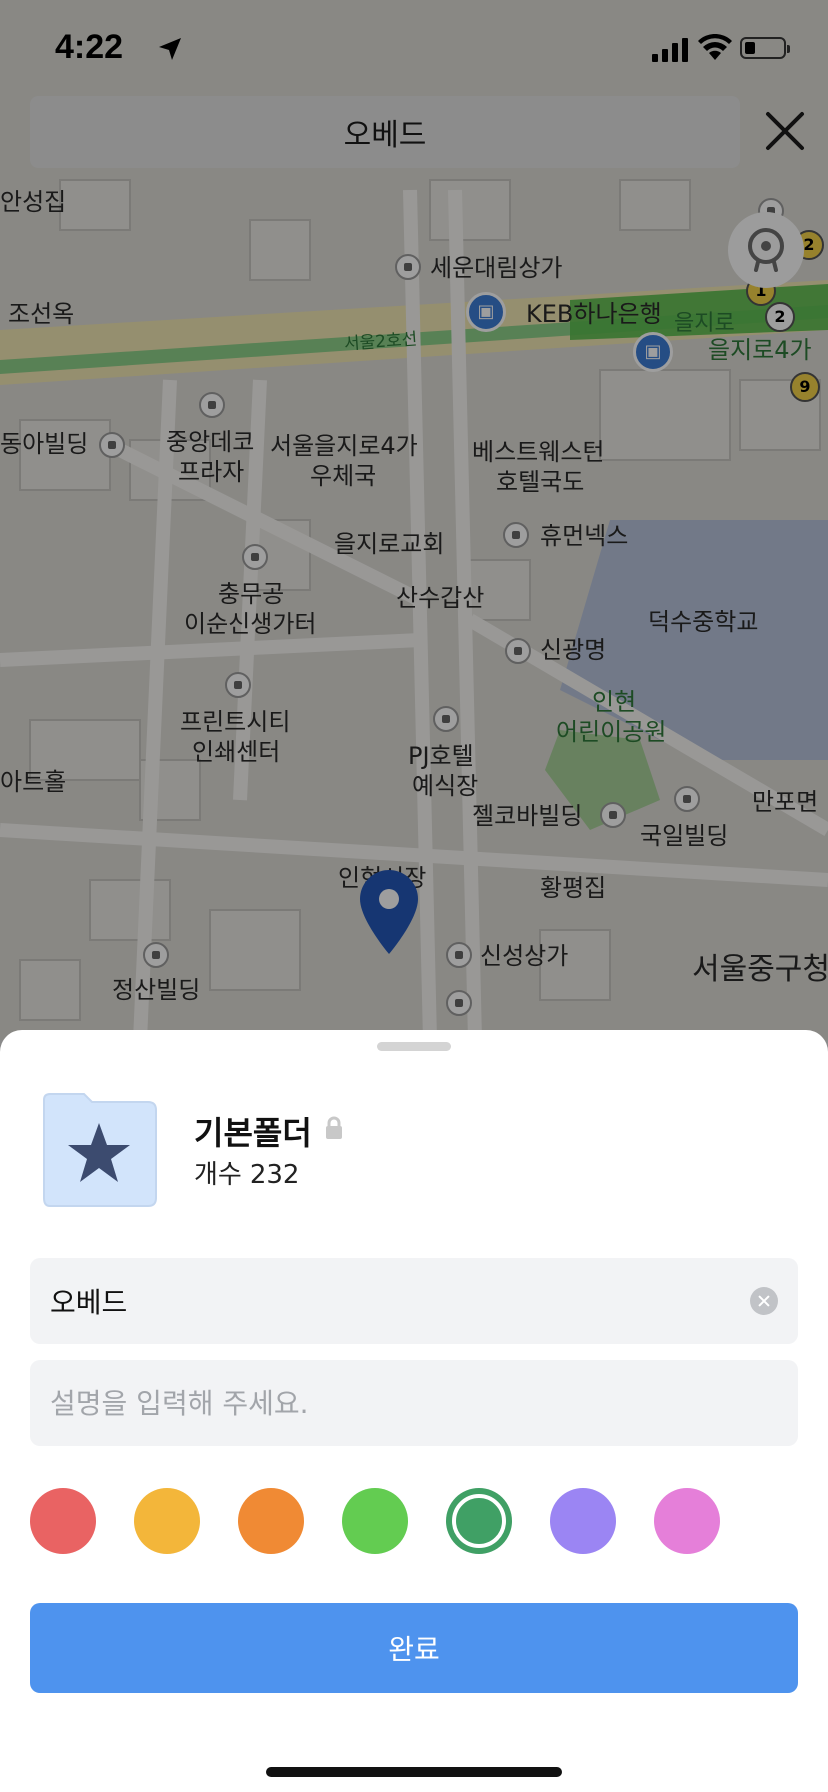  I want to click on color-swatch-light-green, so click(375, 1521).